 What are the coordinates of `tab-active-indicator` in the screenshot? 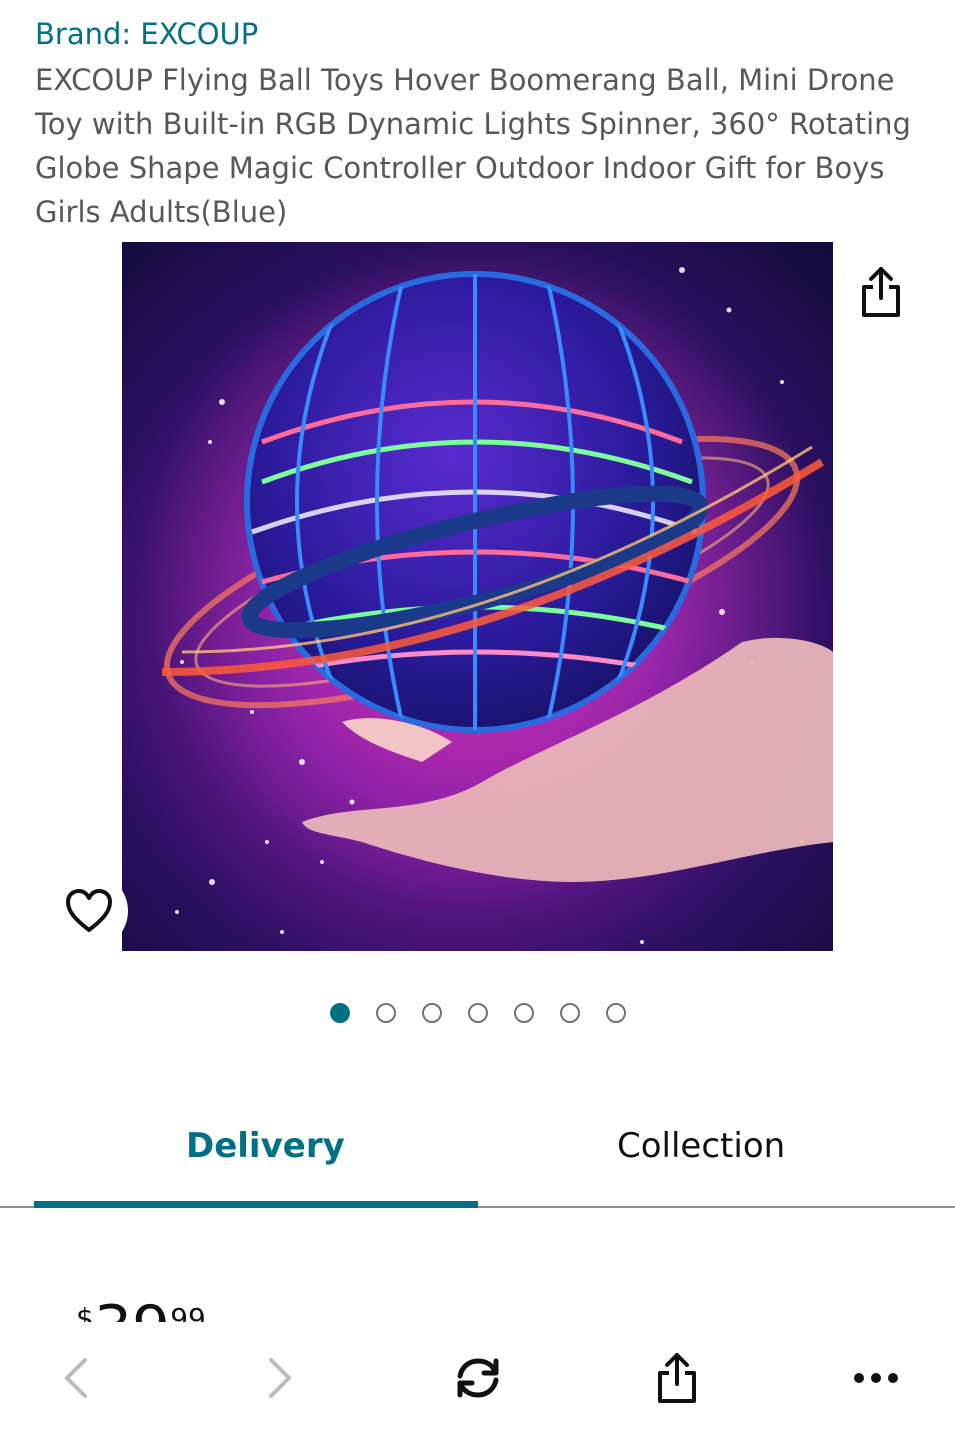 It's located at (256, 1204).